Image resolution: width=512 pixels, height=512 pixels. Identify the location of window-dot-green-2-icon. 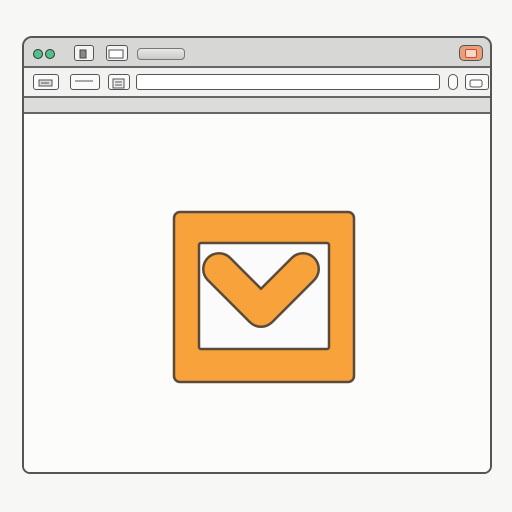
(50, 54).